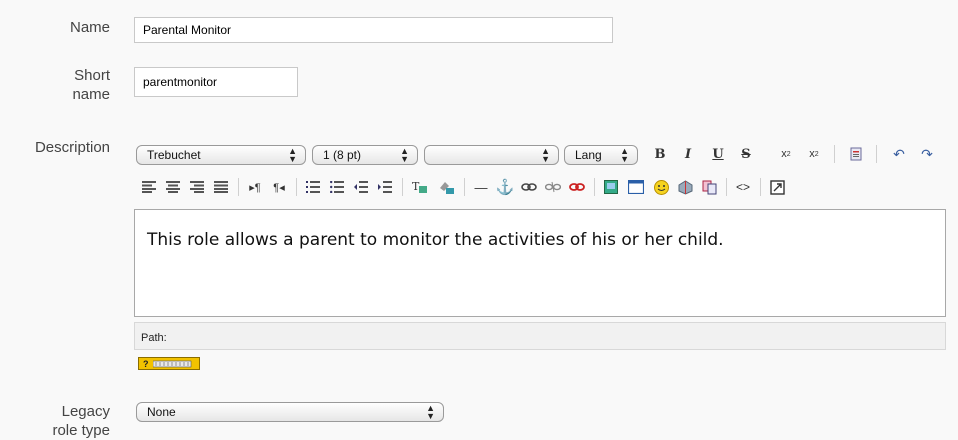 The width and height of the screenshot is (958, 440). Describe the element at coordinates (636, 187) in the screenshot. I see `table-icon` at that location.